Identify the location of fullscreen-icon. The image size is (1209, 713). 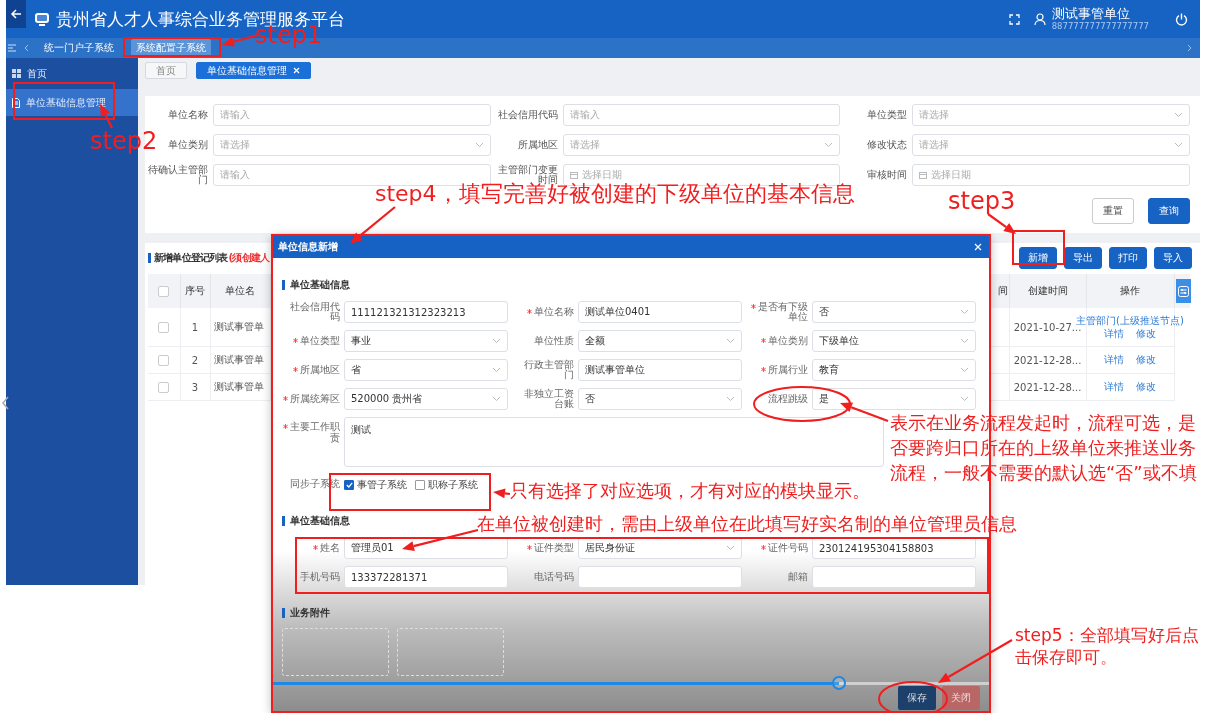
(1014, 19).